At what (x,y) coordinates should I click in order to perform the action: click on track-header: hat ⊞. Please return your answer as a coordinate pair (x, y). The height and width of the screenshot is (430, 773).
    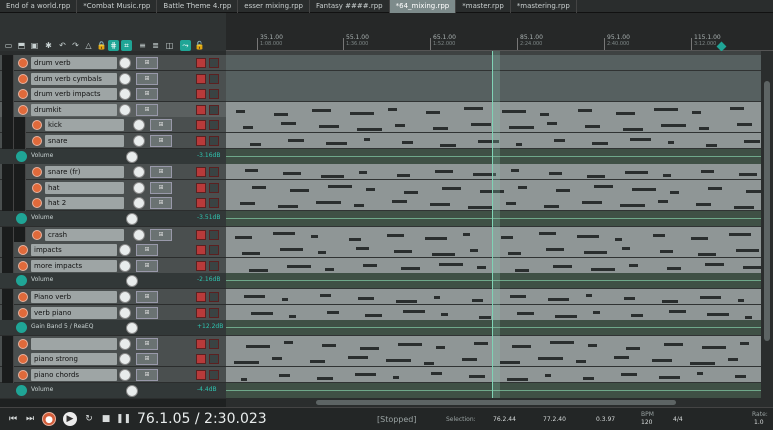
    Looking at the image, I should click on (113, 187).